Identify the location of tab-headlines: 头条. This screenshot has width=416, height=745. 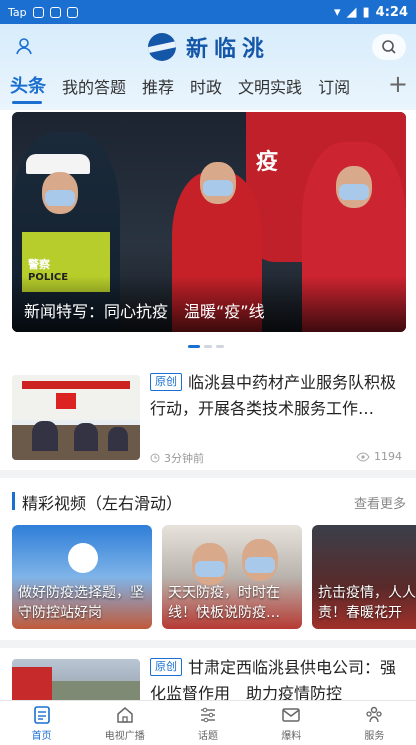
(28, 88).